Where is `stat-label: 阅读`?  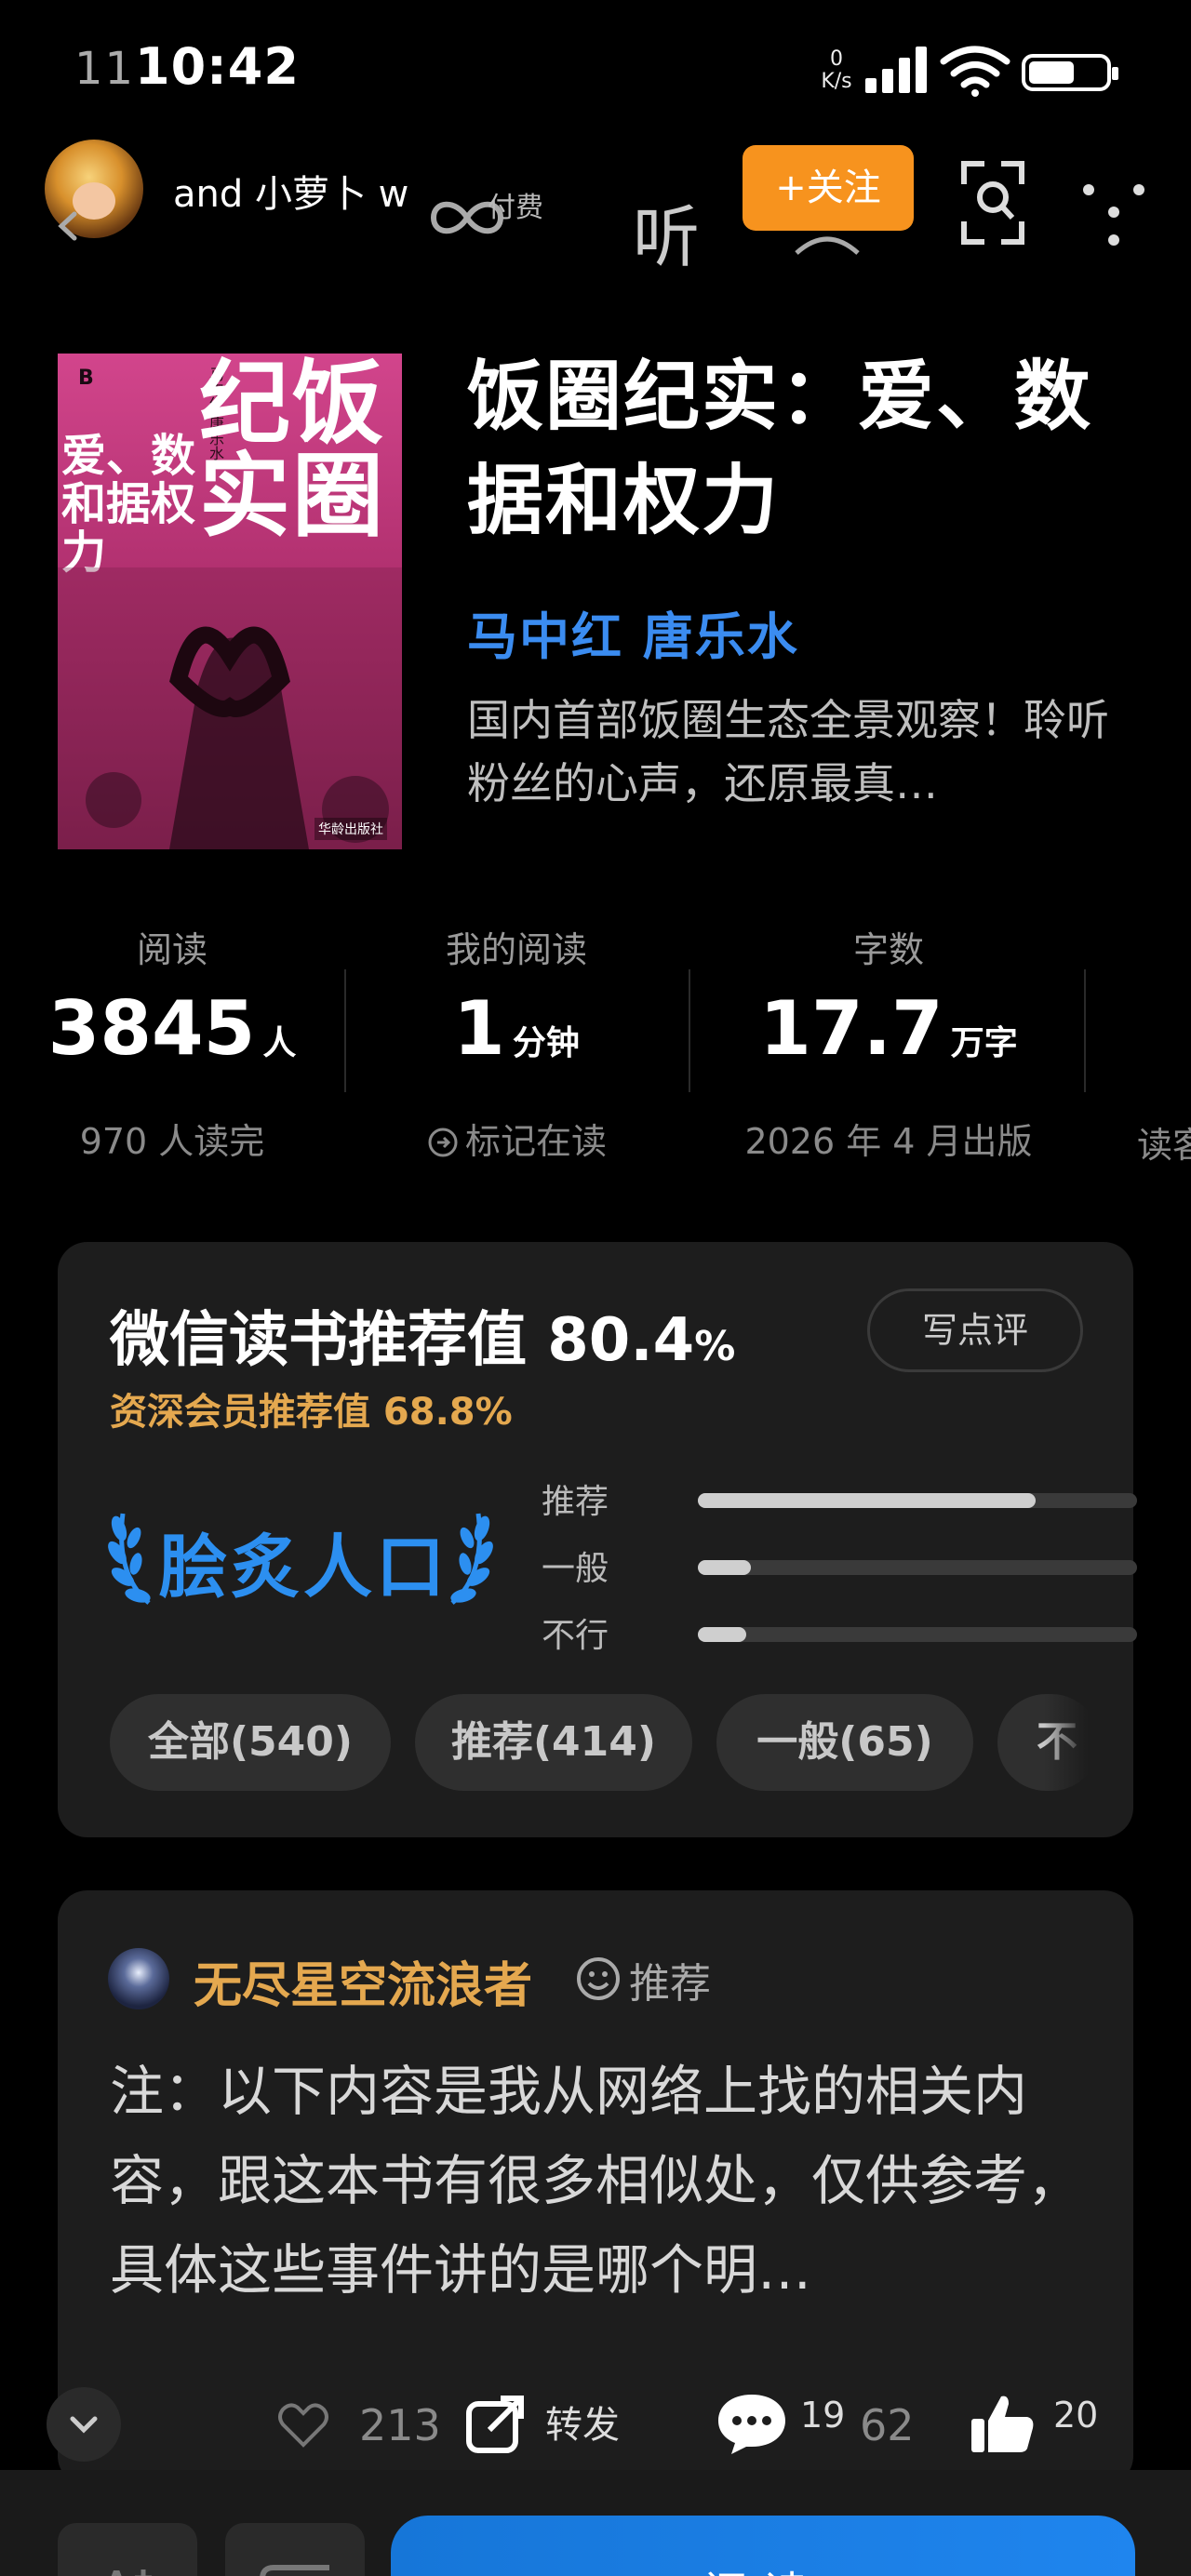 stat-label: 阅读 is located at coordinates (171, 949).